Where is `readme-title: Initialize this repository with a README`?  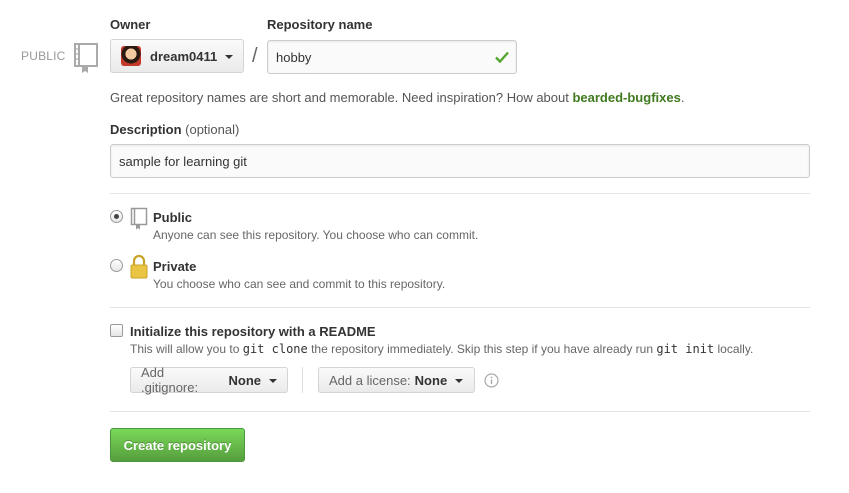
readme-title: Initialize this repository with a README is located at coordinates (253, 331).